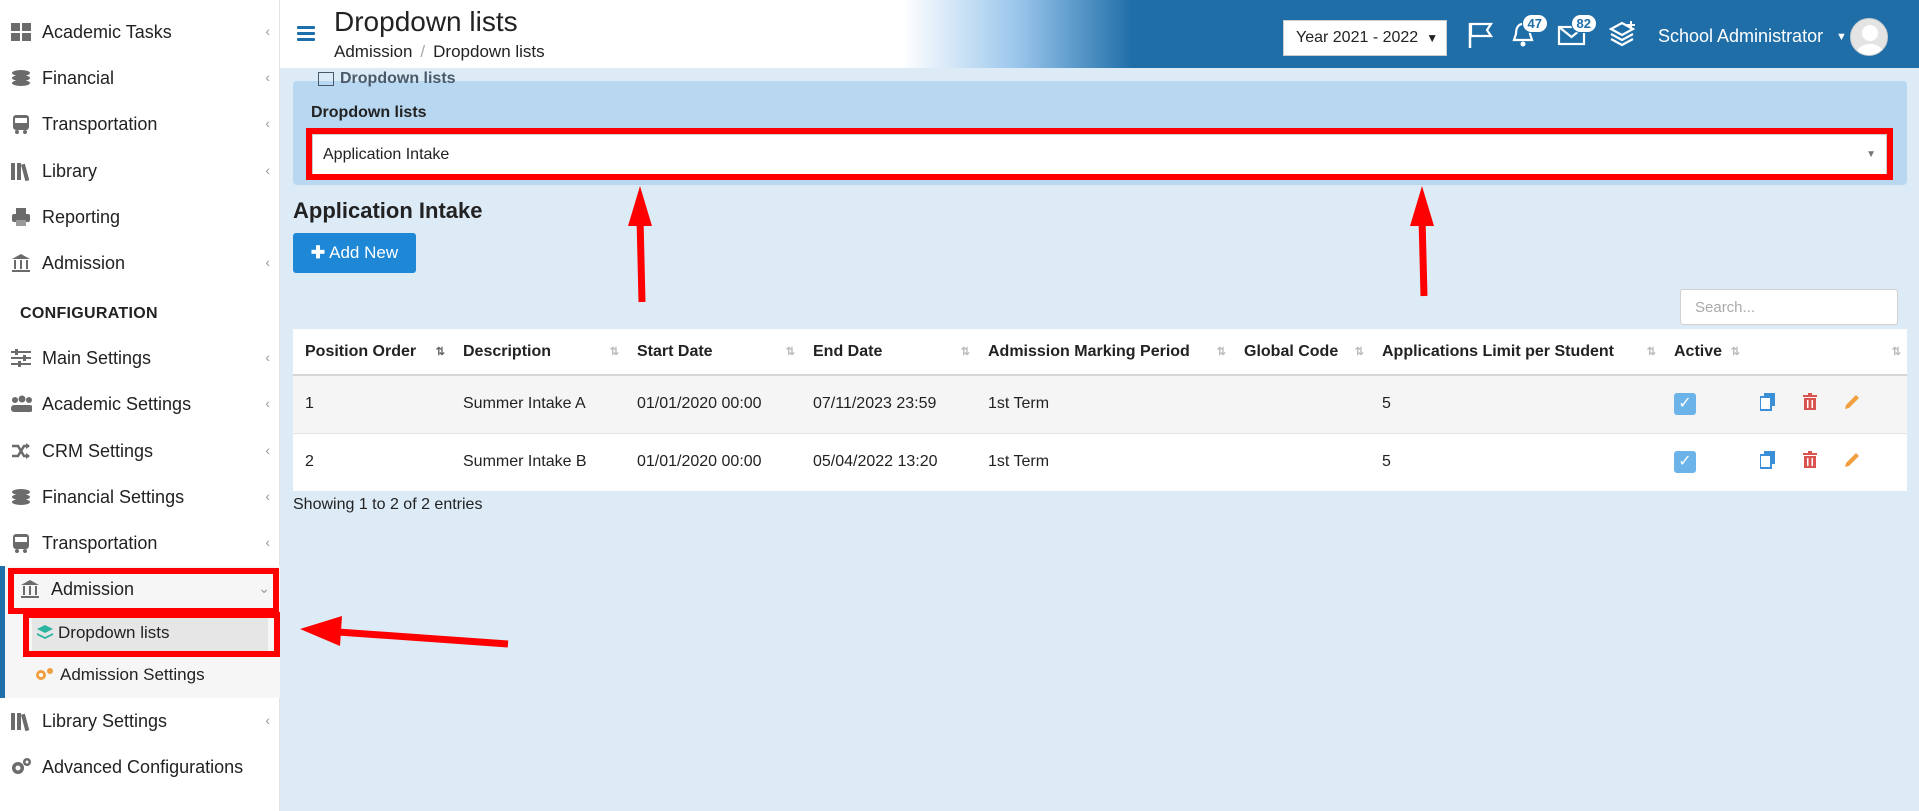  I want to click on cell-actions, so click(1826, 403).